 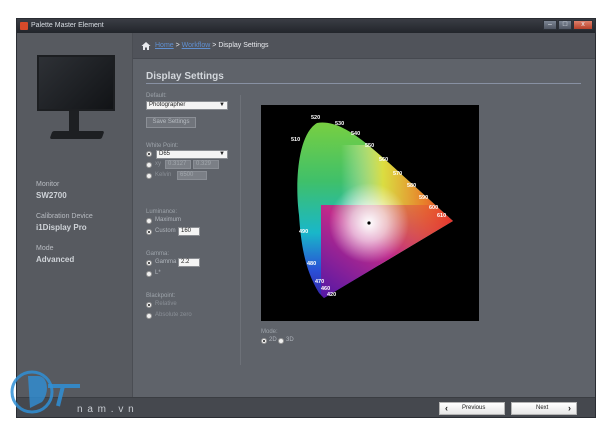 I want to click on wavelength-label: 570, so click(x=397, y=174).